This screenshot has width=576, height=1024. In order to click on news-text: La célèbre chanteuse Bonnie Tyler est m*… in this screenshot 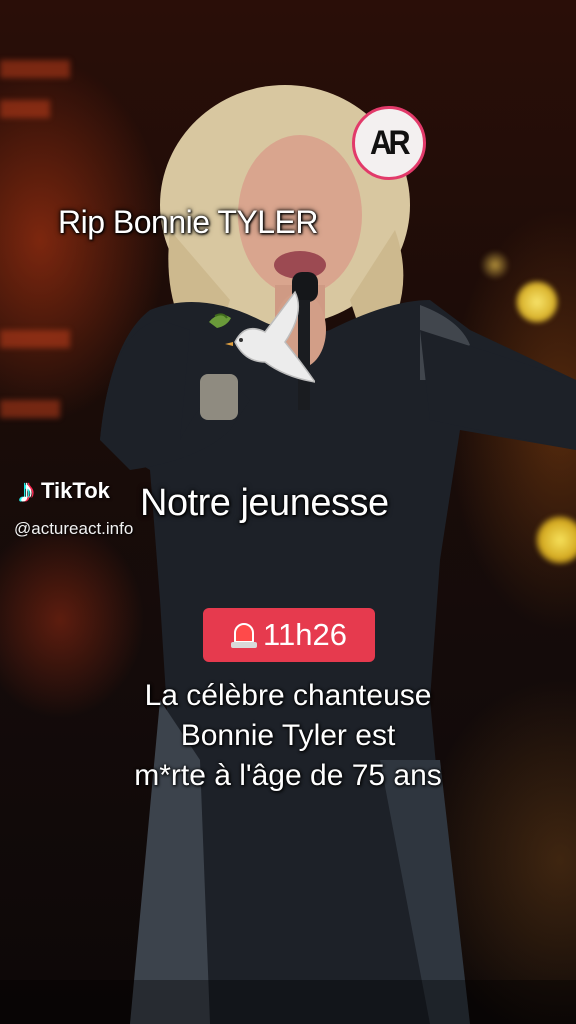, I will do `click(288, 736)`.